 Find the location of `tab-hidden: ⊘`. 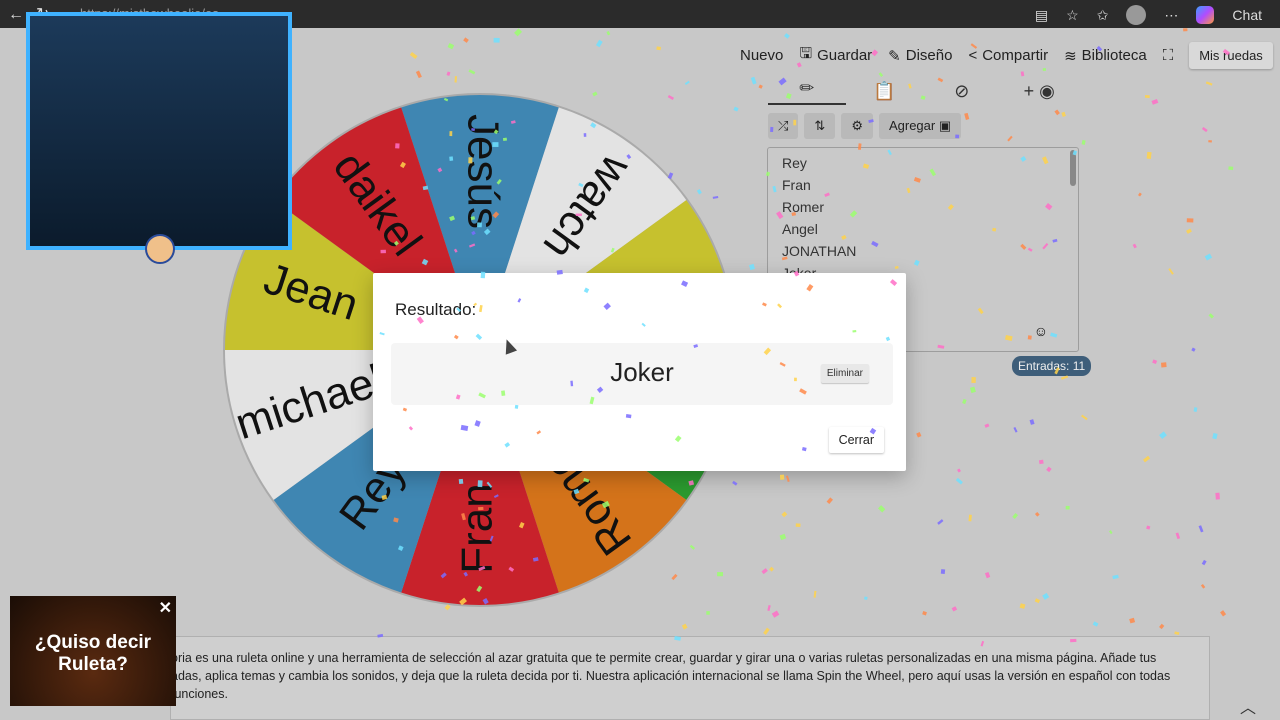

tab-hidden: ⊘ is located at coordinates (962, 91).